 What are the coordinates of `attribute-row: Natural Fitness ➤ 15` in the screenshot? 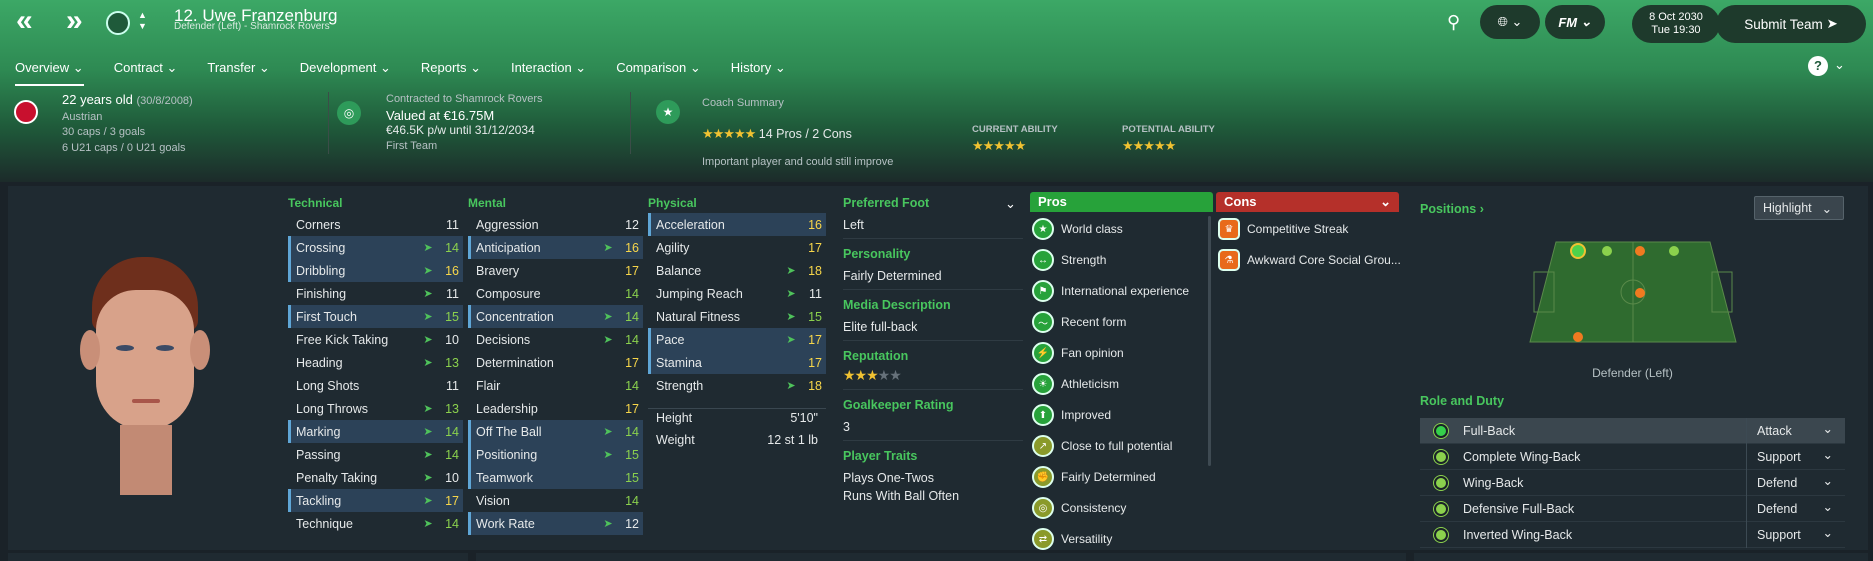 It's located at (737, 316).